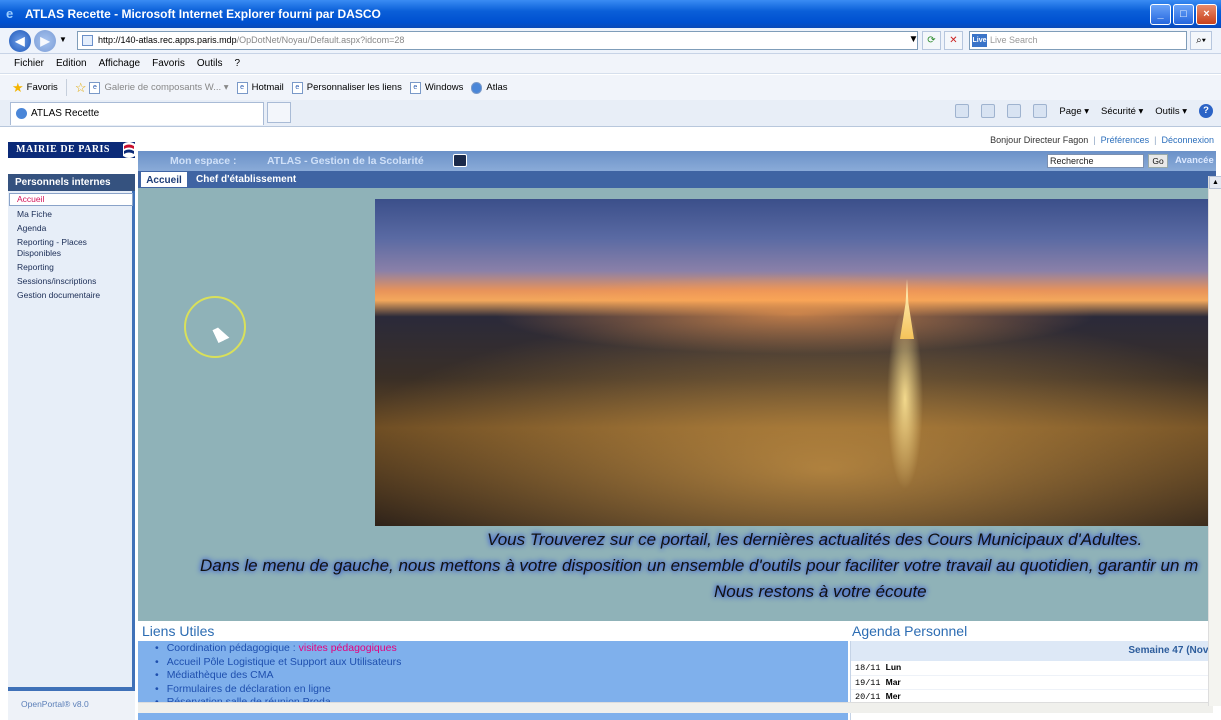 The image size is (1221, 720). What do you see at coordinates (501, 676) in the screenshot?
I see `link-mediatheque: Médiathèque des CMA` at bounding box center [501, 676].